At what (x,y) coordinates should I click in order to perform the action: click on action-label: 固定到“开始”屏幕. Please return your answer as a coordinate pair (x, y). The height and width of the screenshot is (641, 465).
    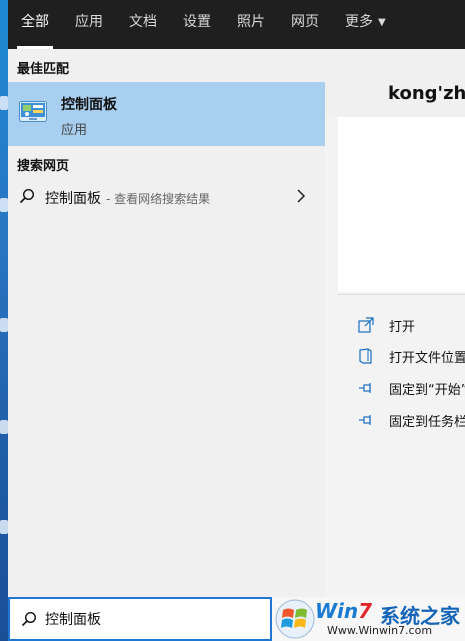
    Looking at the image, I should click on (427, 390).